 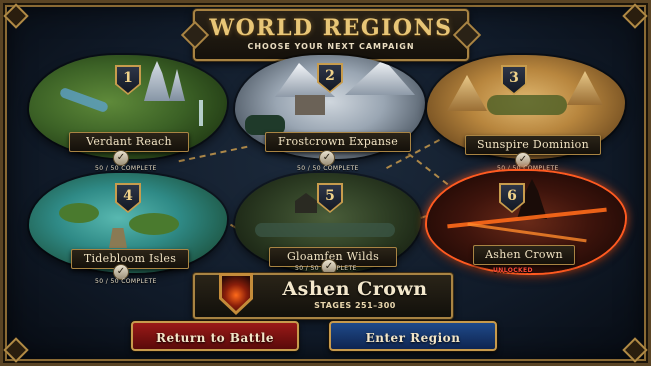 What do you see at coordinates (118, 238) in the screenshot?
I see `temple-ruin` at bounding box center [118, 238].